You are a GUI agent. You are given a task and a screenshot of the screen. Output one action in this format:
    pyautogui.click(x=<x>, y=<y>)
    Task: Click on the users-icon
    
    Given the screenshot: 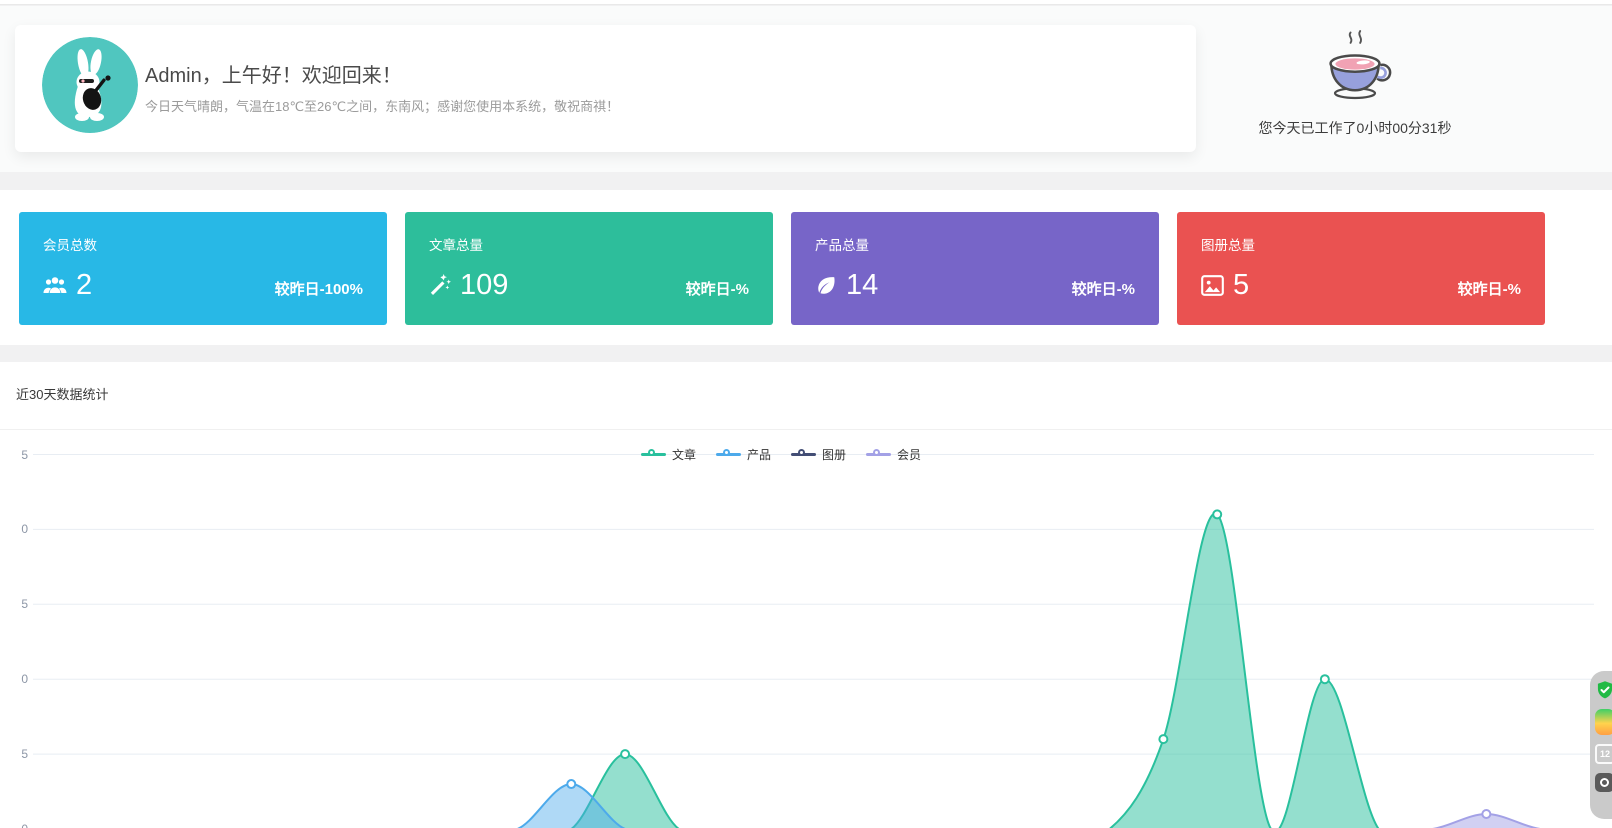 What is the action you would take?
    pyautogui.click(x=55, y=285)
    